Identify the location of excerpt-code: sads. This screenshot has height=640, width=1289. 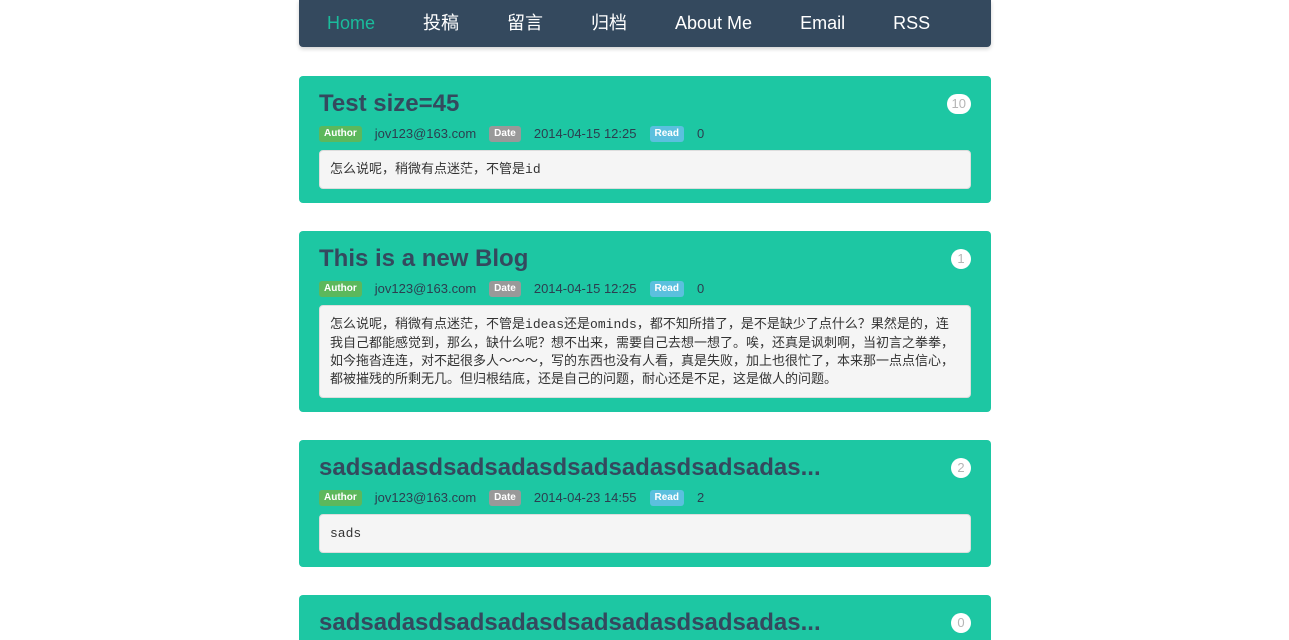
(346, 533).